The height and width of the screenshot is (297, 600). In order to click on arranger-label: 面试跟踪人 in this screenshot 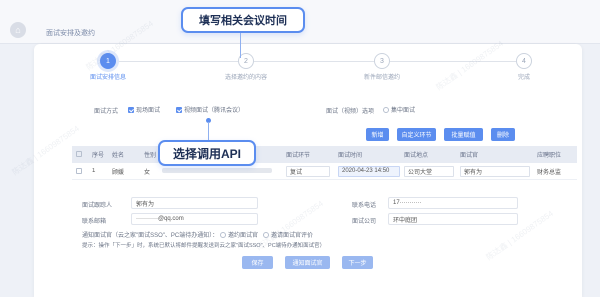, I will do `click(97, 206)`.